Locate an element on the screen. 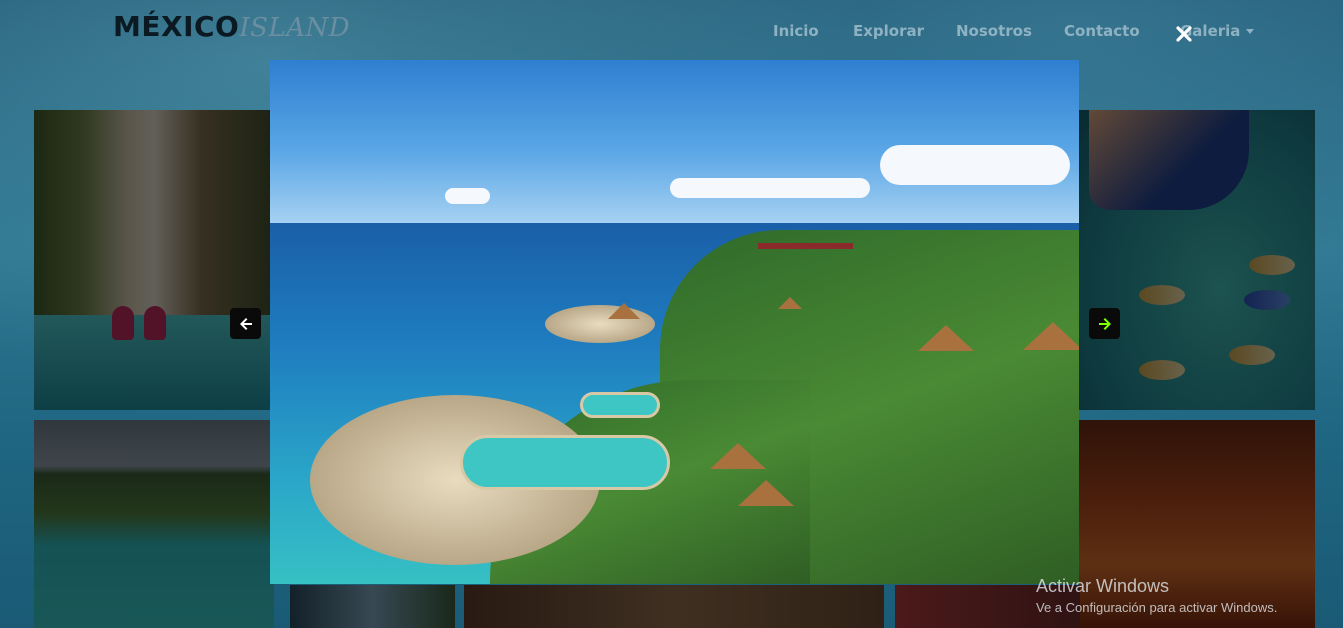  nav-item-contacto: Contacto is located at coordinates (1102, 31).